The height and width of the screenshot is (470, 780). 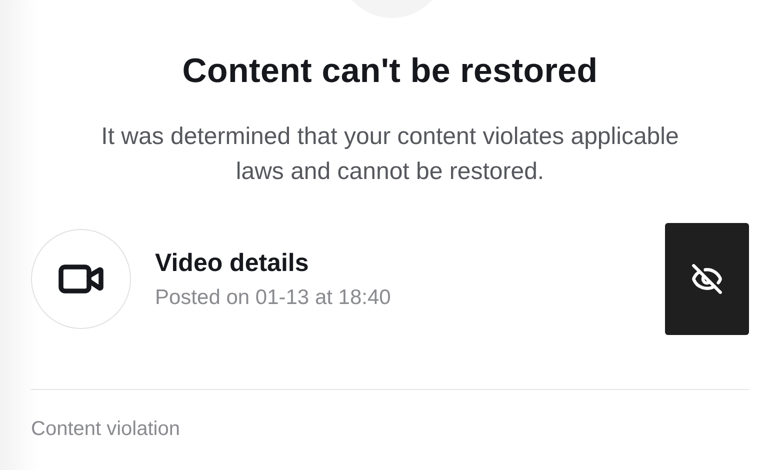 What do you see at coordinates (105, 429) in the screenshot?
I see `section-label: Content violation` at bounding box center [105, 429].